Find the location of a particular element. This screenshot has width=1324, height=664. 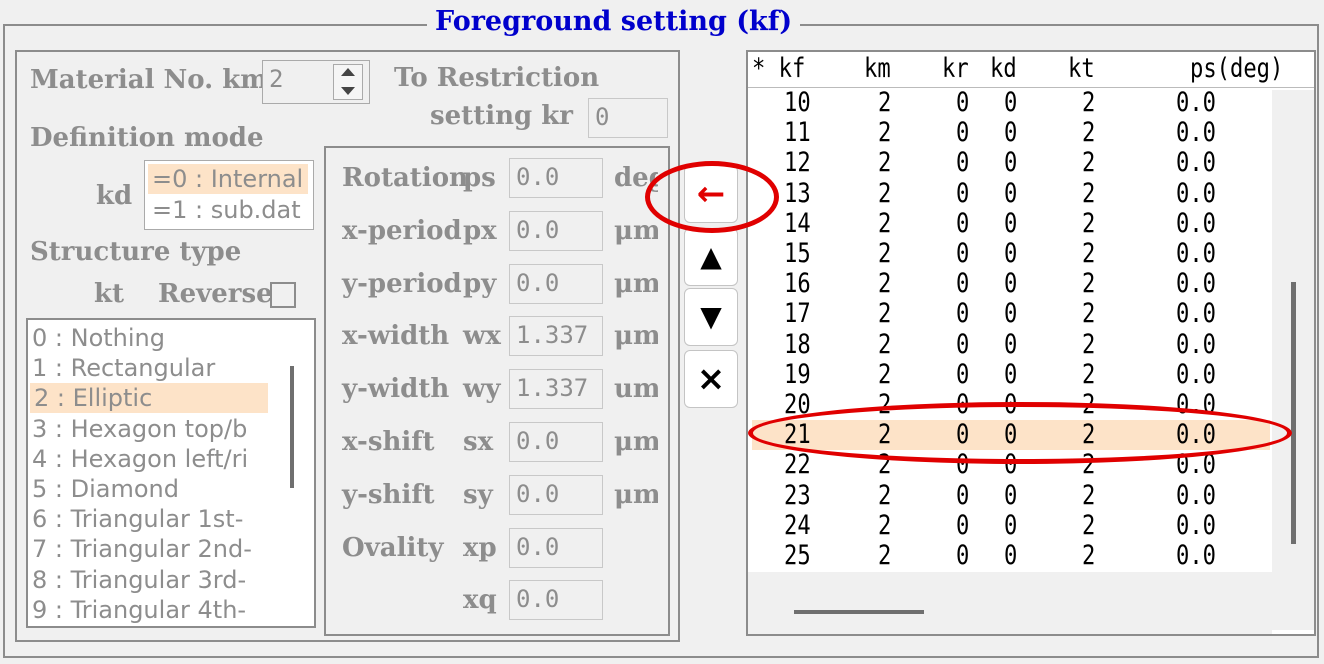

reverse-checkbox is located at coordinates (283, 295).